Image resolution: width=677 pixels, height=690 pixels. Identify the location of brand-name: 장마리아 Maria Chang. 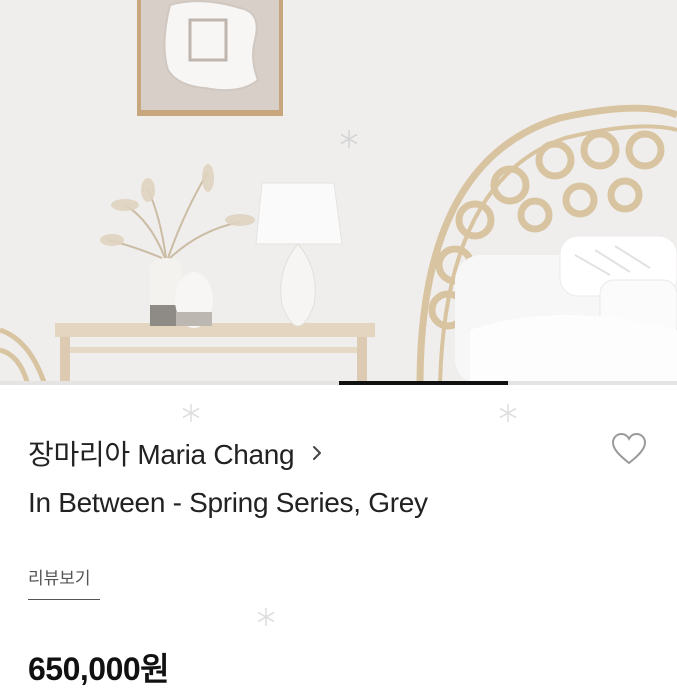
(161, 454).